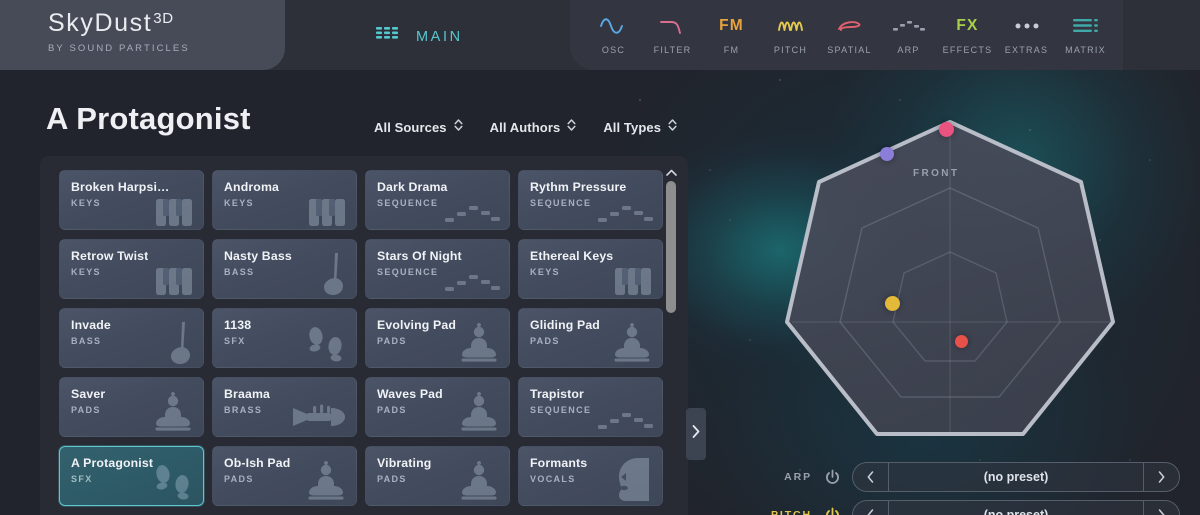  I want to click on preset-card: Evolving Pad PADS, so click(437, 338).